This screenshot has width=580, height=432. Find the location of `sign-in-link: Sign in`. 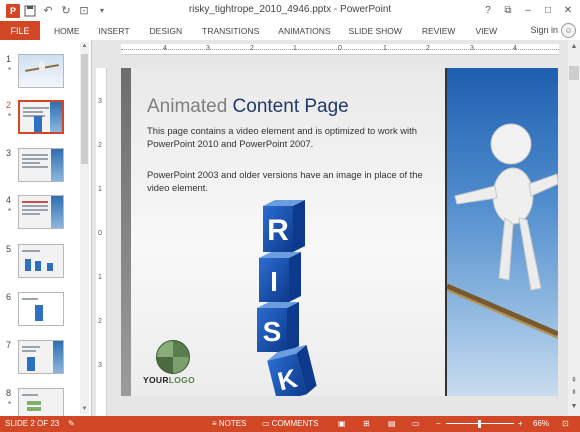

sign-in-link: Sign in is located at coordinates (544, 30).